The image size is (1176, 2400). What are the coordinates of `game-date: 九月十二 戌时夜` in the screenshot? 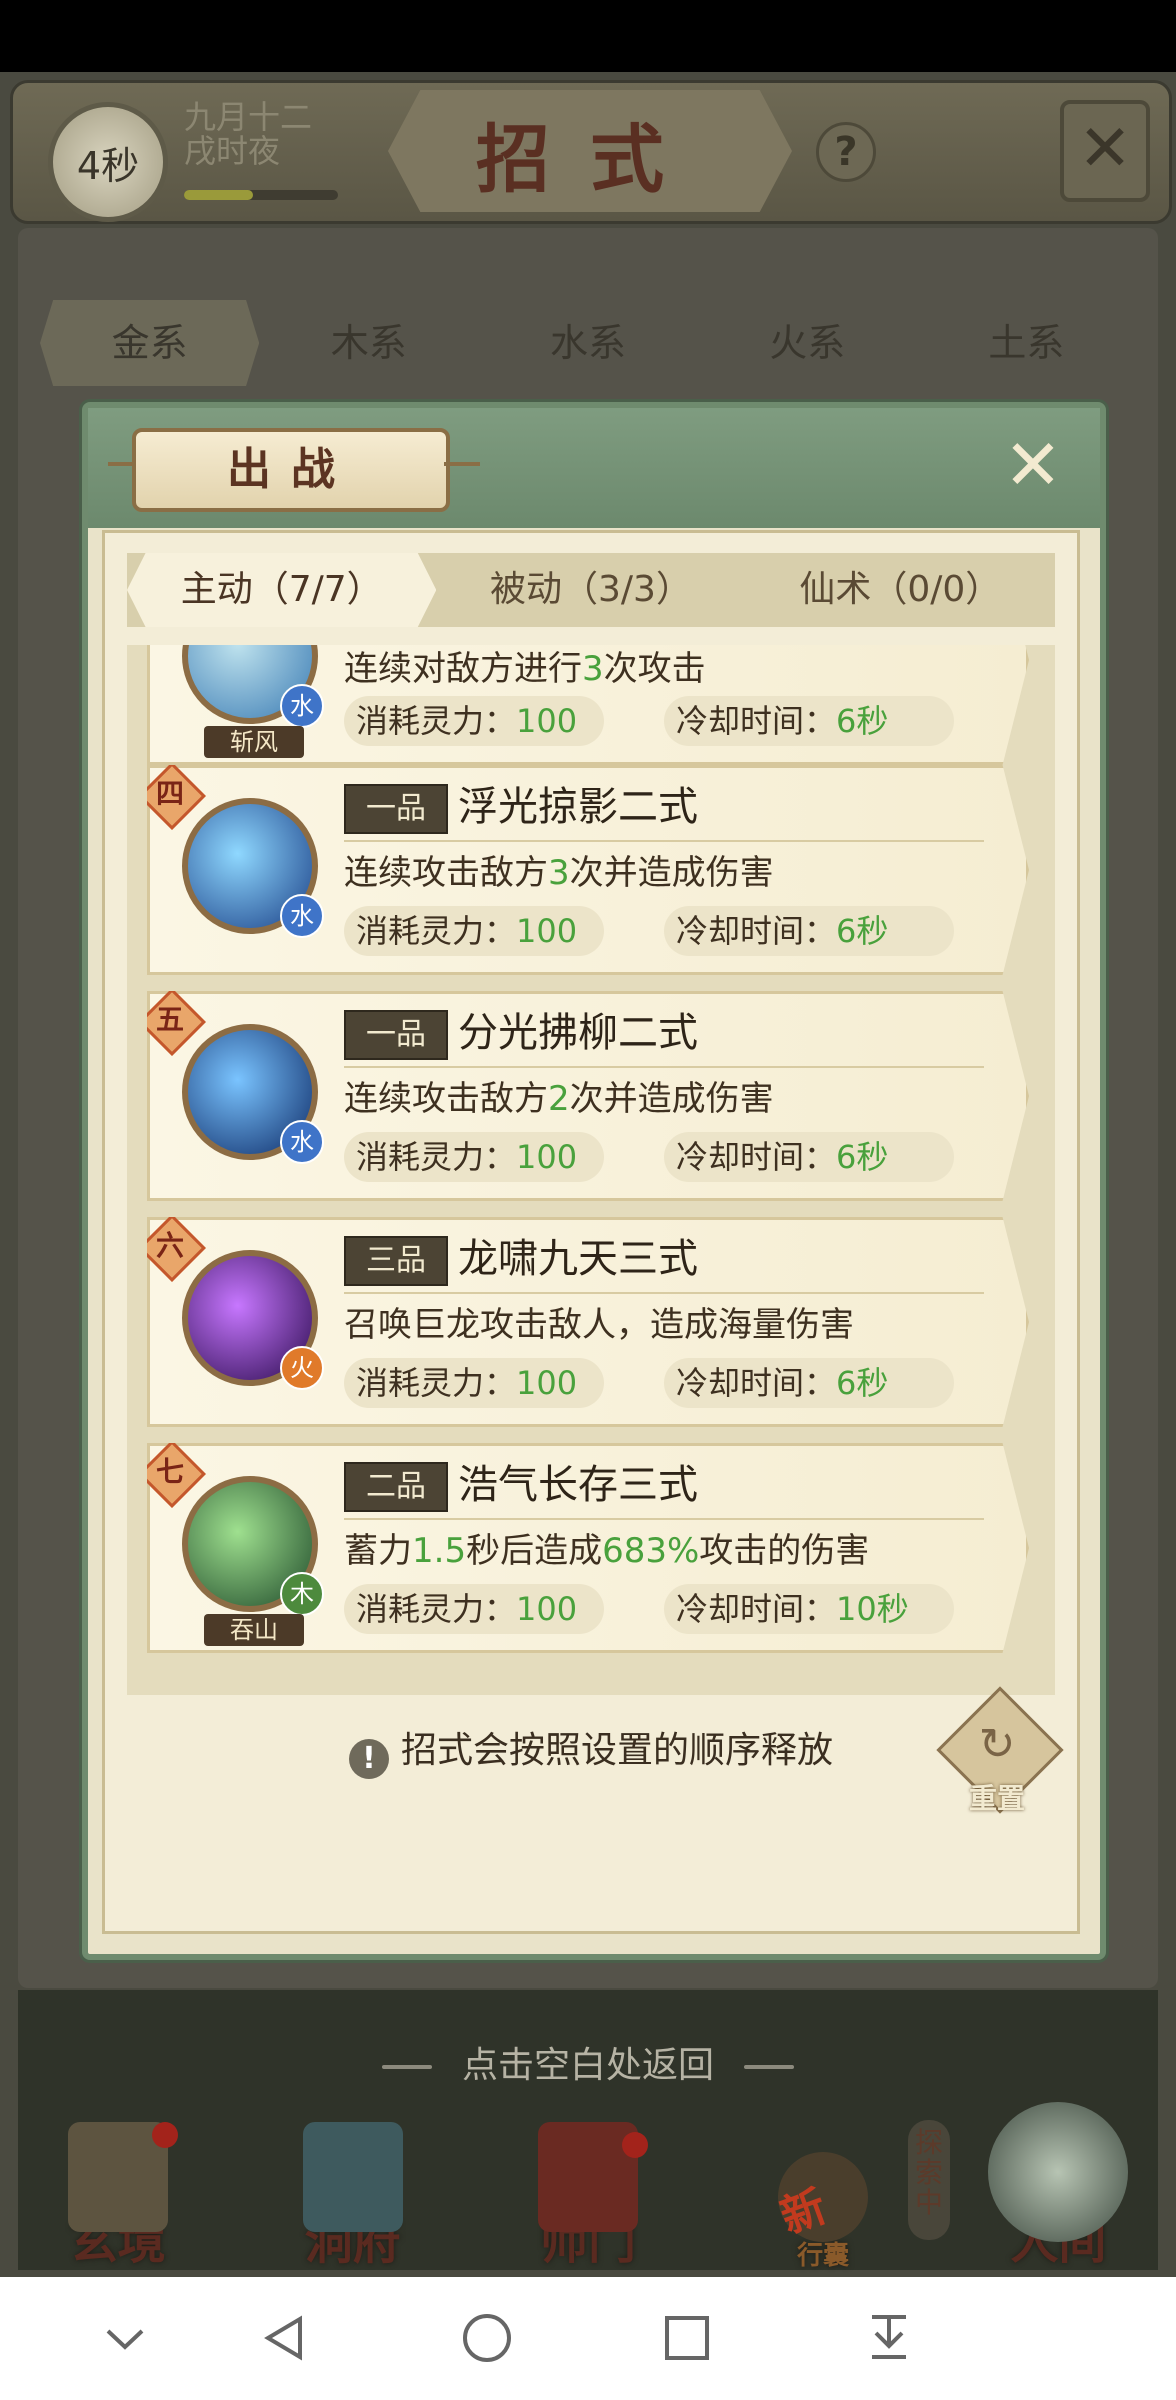 It's located at (248, 134).